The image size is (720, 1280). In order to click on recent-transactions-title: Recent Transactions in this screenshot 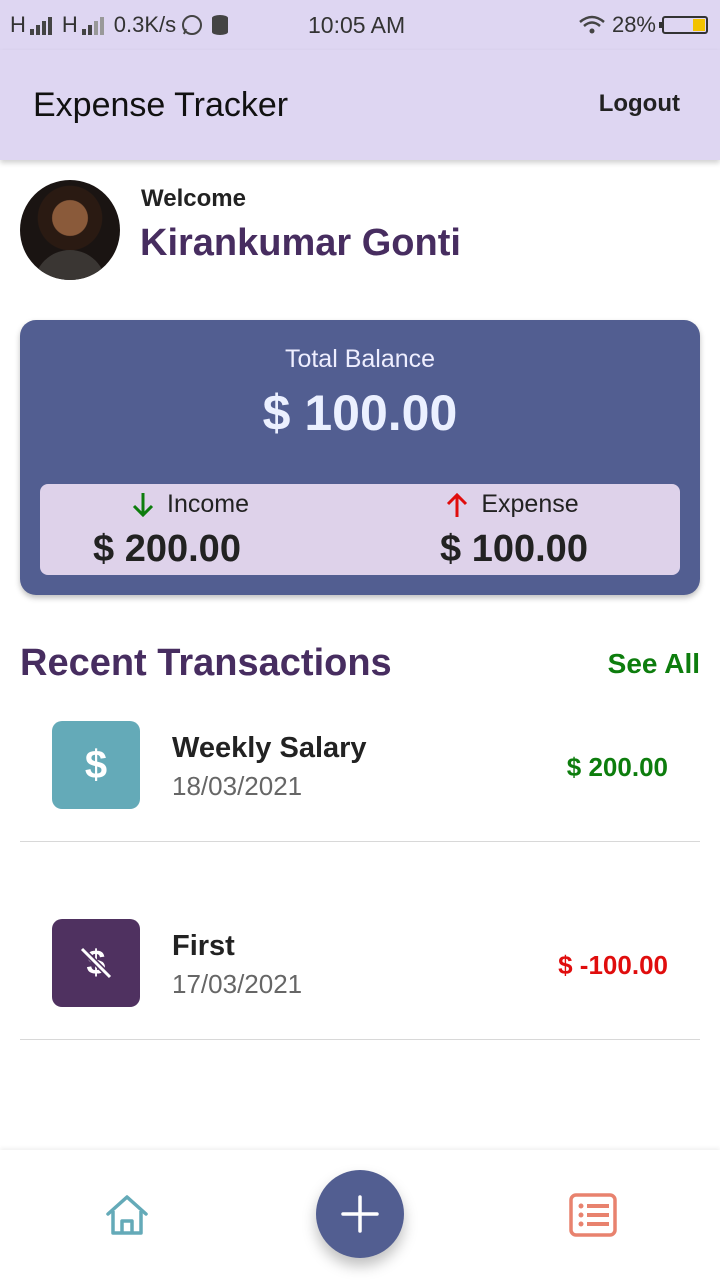, I will do `click(206, 663)`.